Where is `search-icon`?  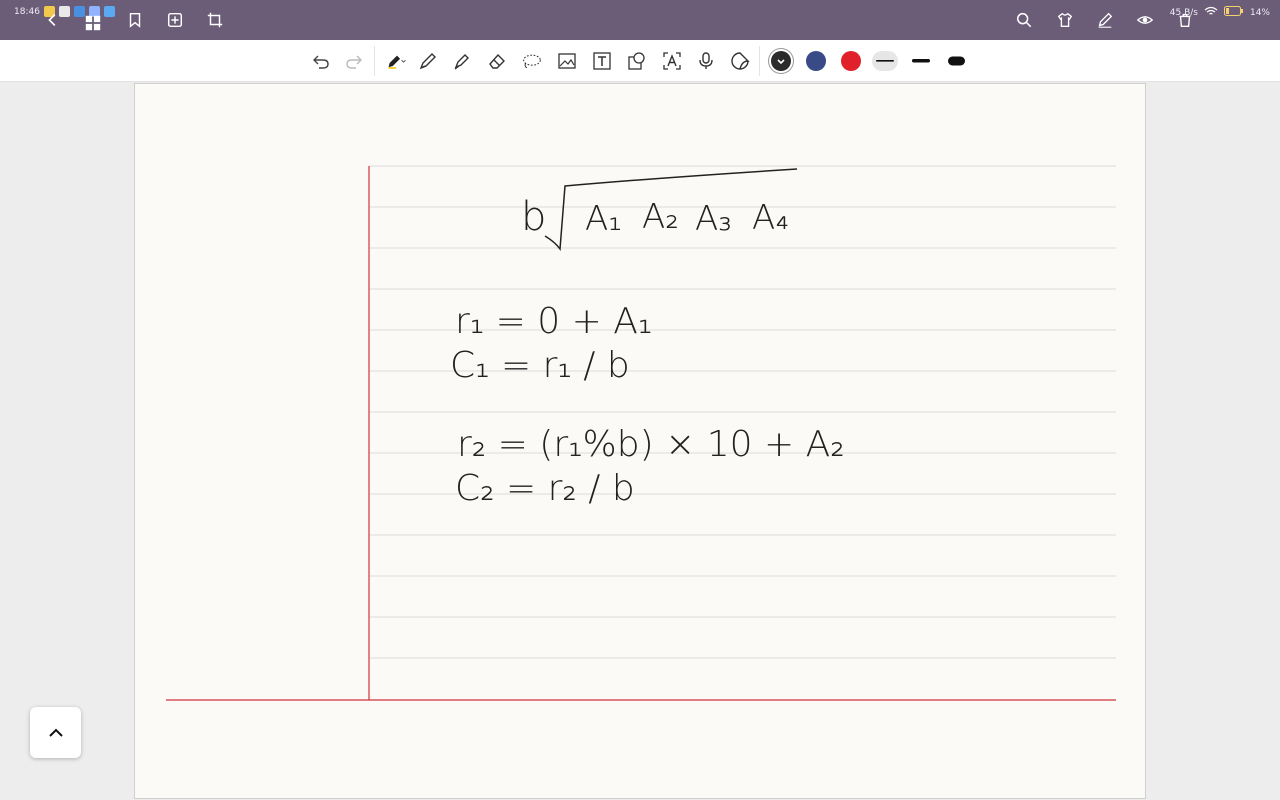 search-icon is located at coordinates (1024, 20).